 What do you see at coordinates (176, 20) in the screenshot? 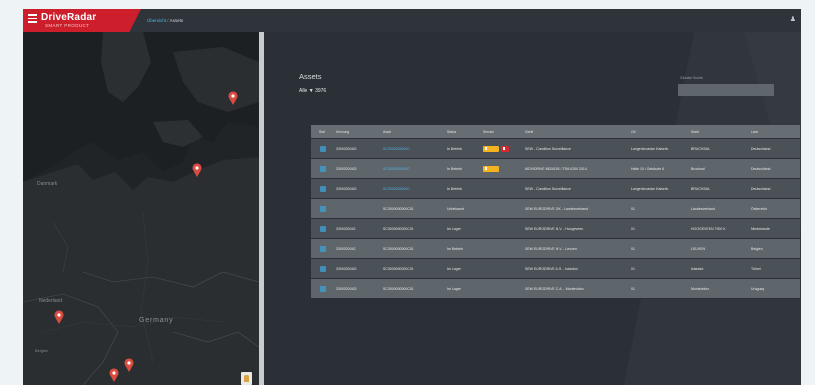
I see `breadcrumb-current: Assets` at bounding box center [176, 20].